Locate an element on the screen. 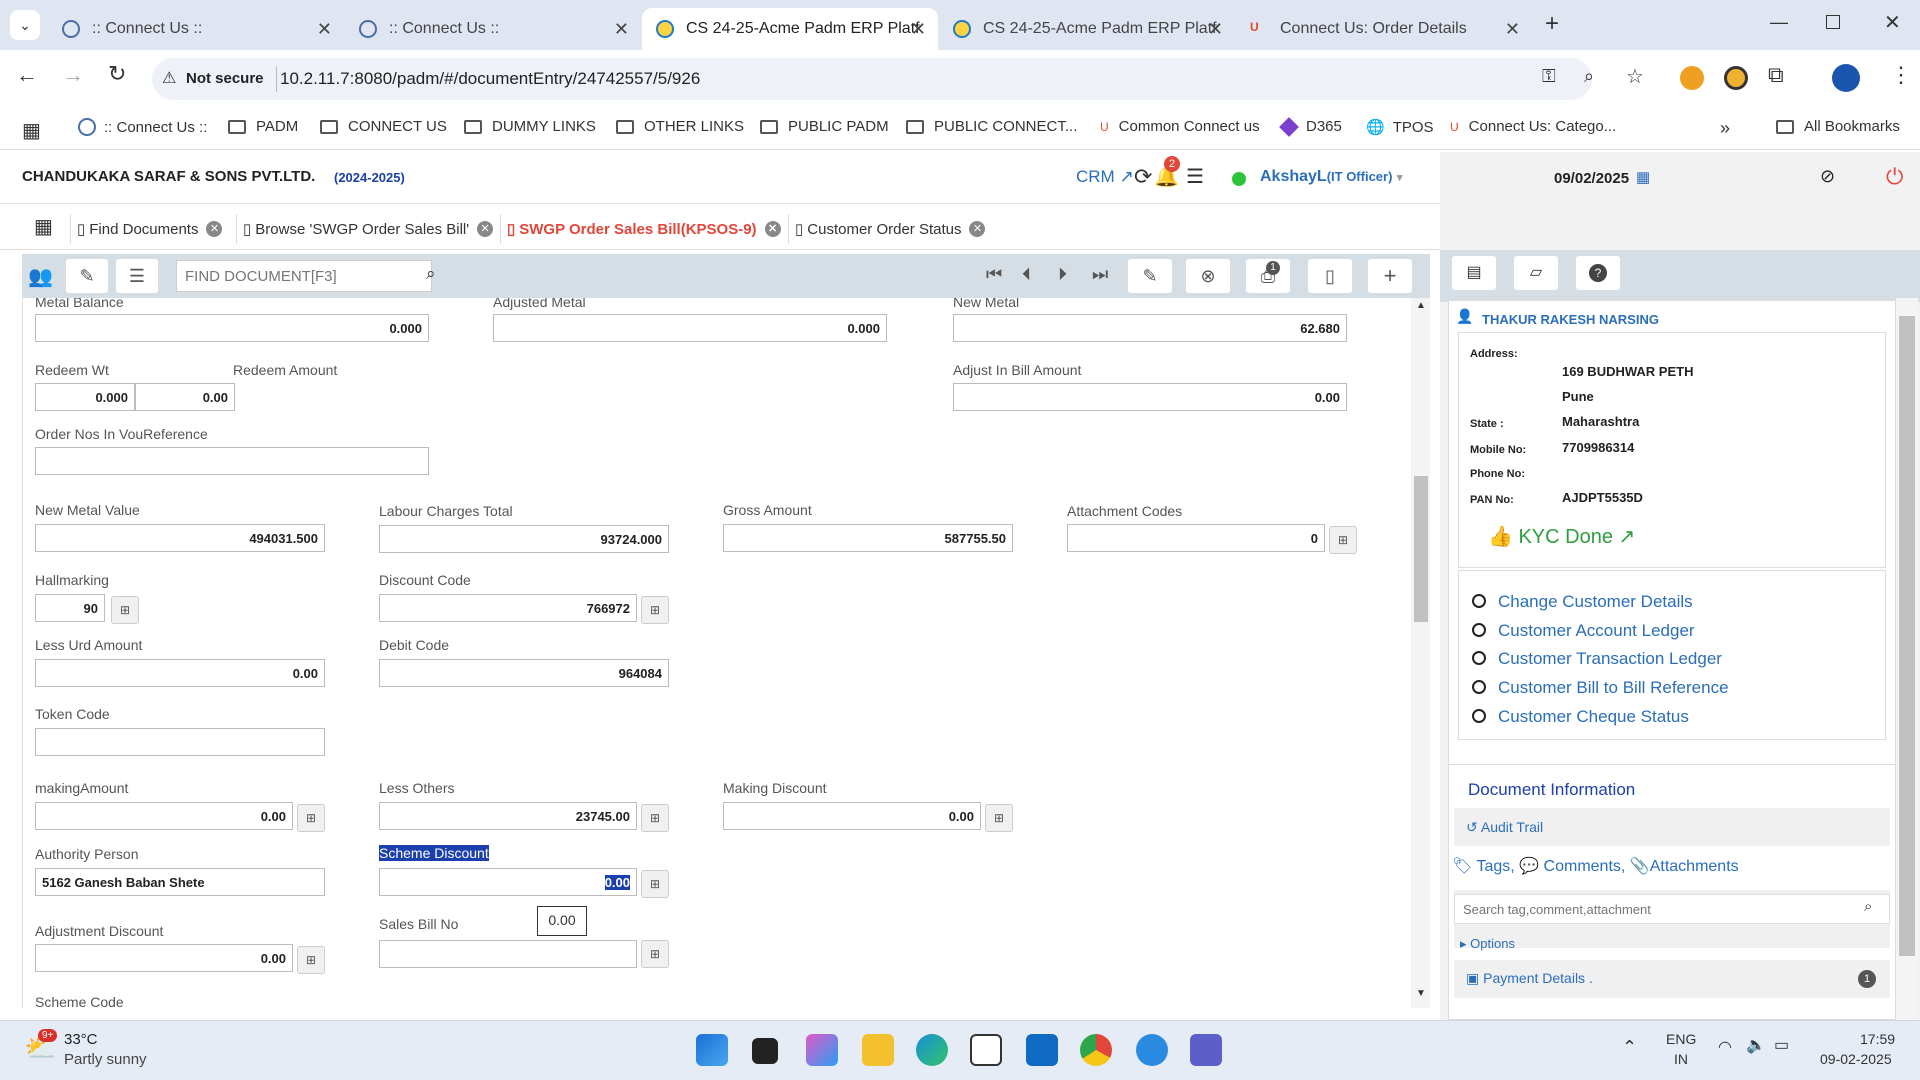 This screenshot has width=1920, height=1080. edge-icon is located at coordinates (932, 1050).